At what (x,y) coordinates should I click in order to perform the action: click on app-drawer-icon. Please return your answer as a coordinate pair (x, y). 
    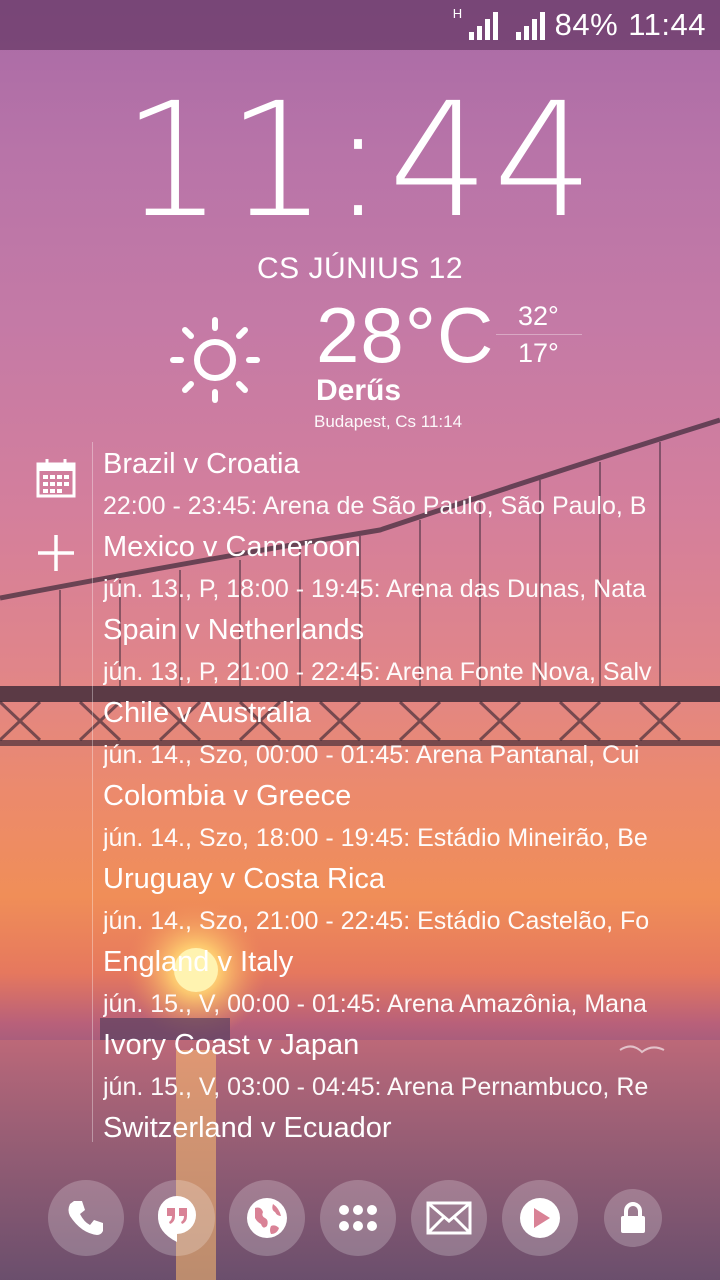
    Looking at the image, I should click on (358, 1218).